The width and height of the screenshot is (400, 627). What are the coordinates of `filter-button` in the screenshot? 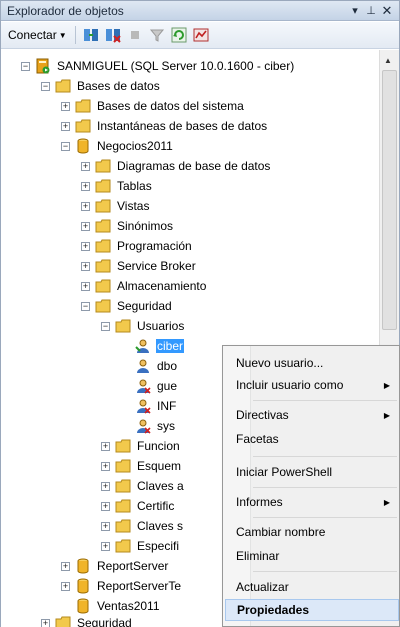 It's located at (157, 35).